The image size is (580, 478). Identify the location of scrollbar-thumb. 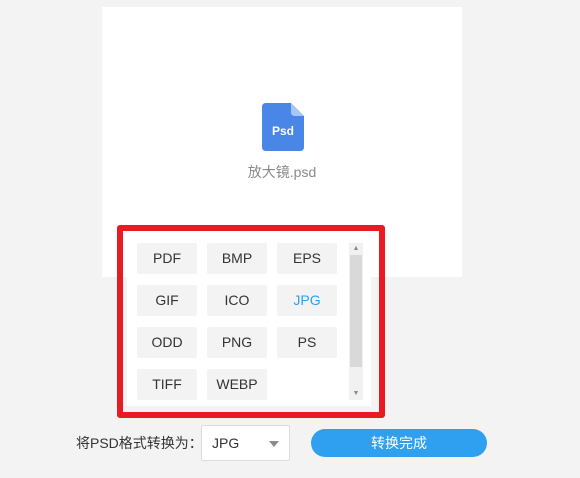
(356, 311).